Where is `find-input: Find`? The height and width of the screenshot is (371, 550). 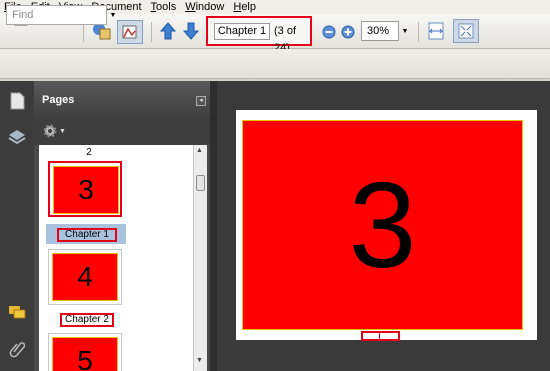
find-input: Find is located at coordinates (56, 15).